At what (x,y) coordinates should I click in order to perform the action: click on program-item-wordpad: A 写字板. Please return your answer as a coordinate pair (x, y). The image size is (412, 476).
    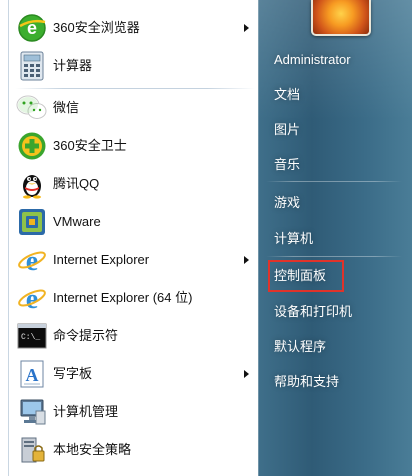
    Looking at the image, I should click on (134, 374).